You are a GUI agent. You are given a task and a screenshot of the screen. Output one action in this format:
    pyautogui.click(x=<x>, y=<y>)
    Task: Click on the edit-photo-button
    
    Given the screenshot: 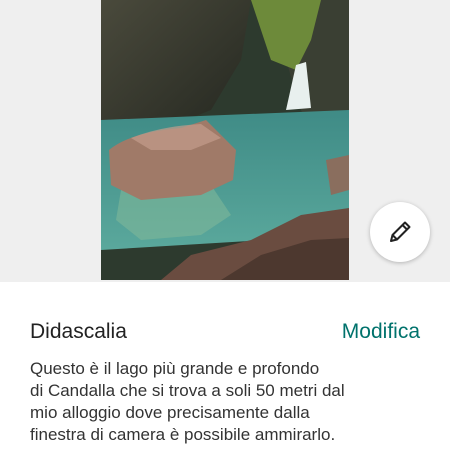 What is the action you would take?
    pyautogui.click(x=400, y=232)
    